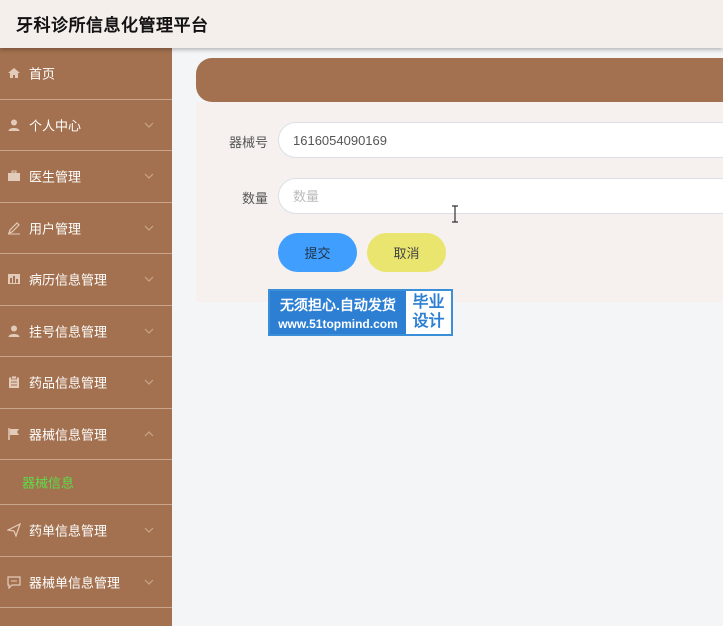  I want to click on top-header: 牙科诊所信息化管理平台, so click(361, 24).